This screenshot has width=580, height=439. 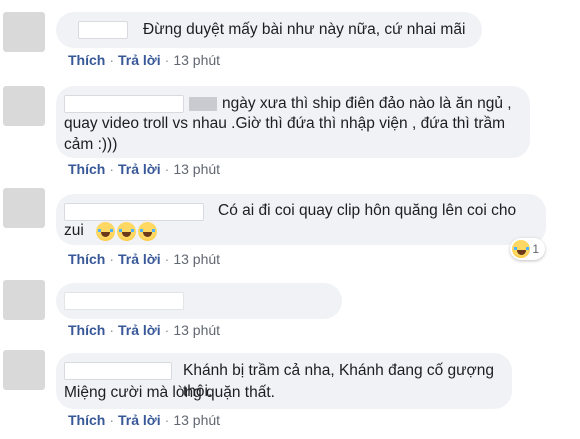 I want to click on reaction-count-badge: 1, so click(x=527, y=249).